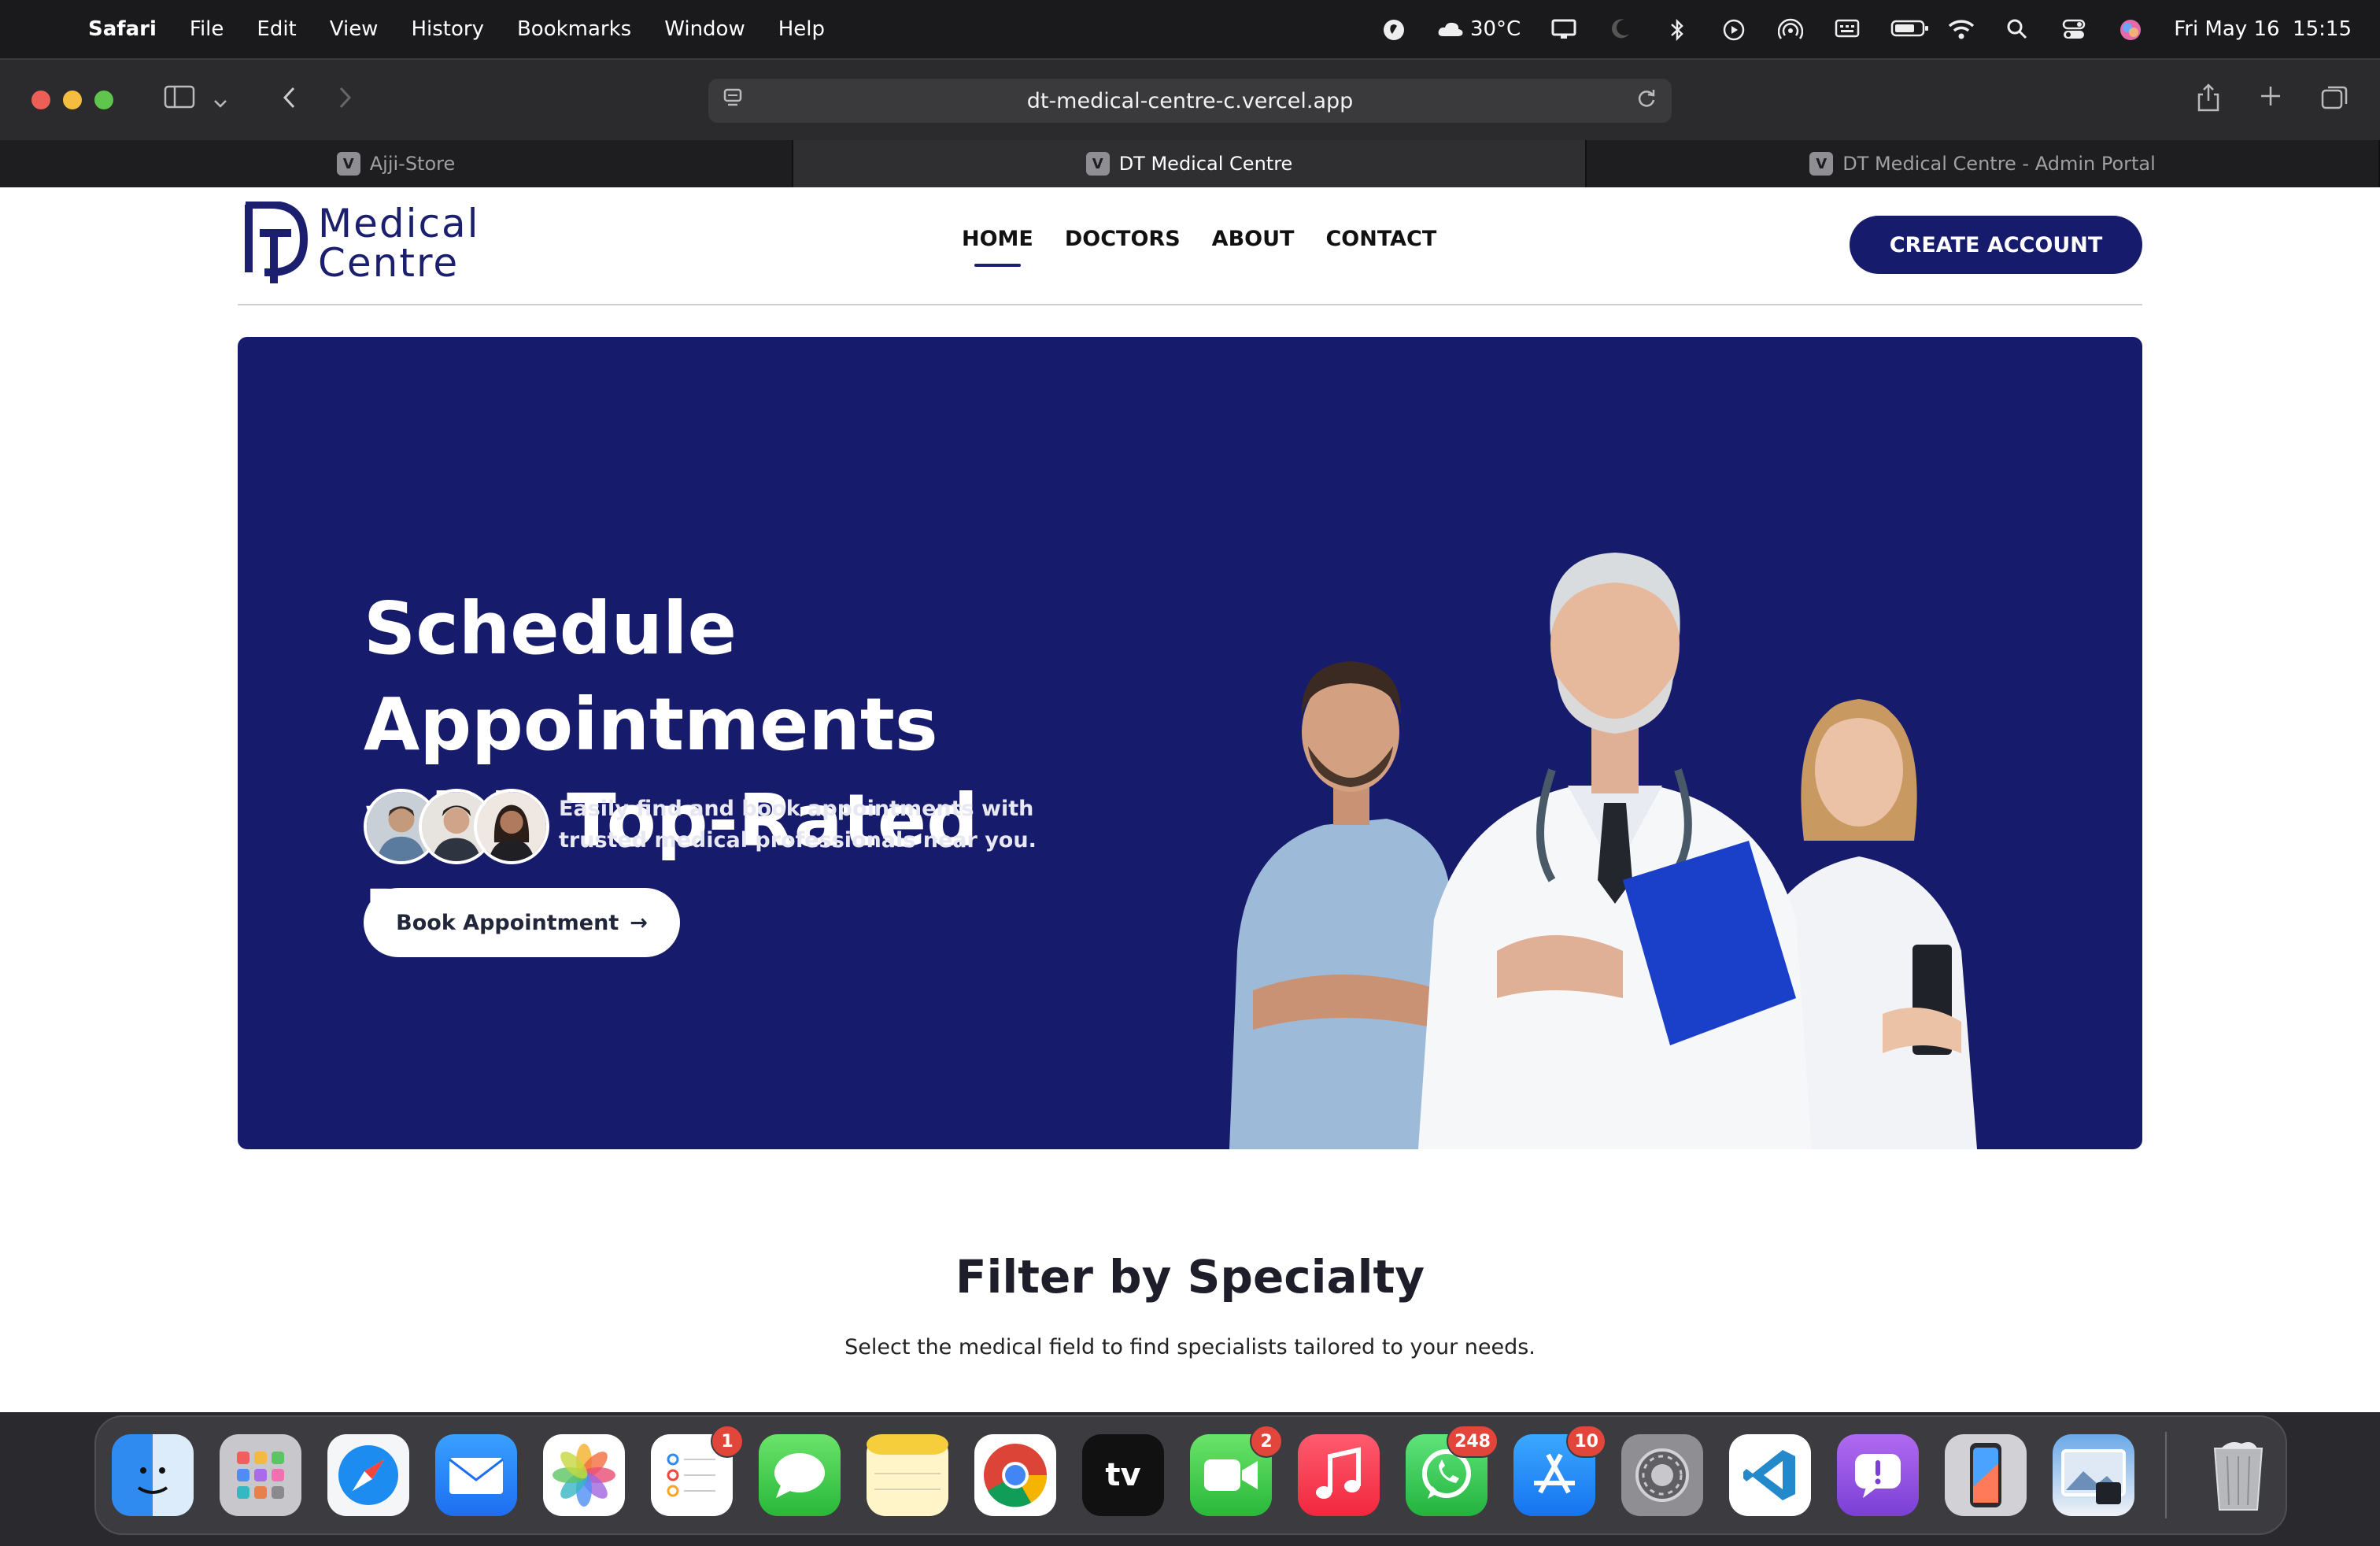 This screenshot has height=1546, width=2380. What do you see at coordinates (413, 164) in the screenshot?
I see `tab-label: Ajji-Store` at bounding box center [413, 164].